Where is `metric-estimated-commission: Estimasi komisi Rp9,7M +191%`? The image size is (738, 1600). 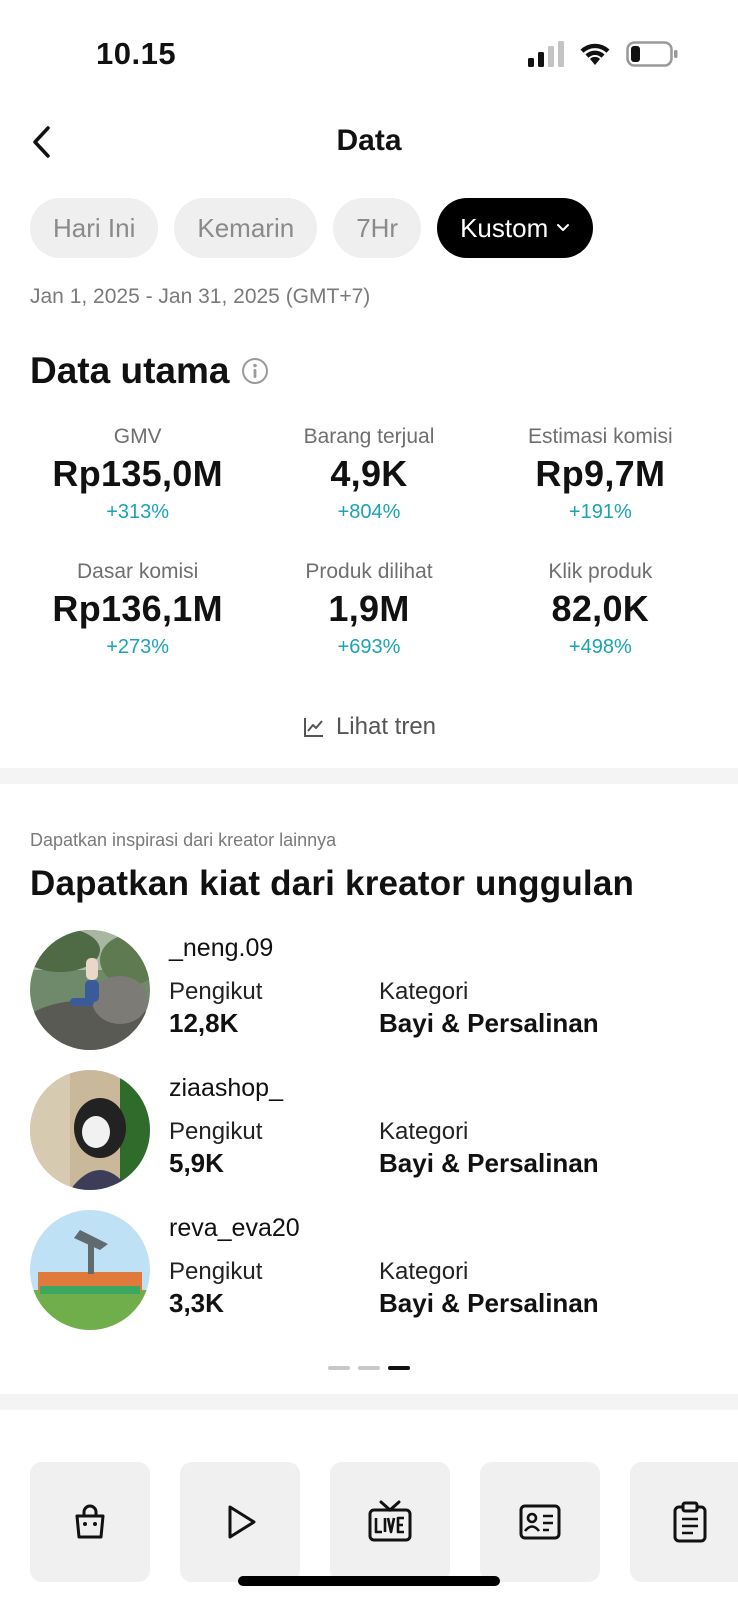
metric-estimated-commission: Estimasi komisi Rp9,7M +191% is located at coordinates (600, 474).